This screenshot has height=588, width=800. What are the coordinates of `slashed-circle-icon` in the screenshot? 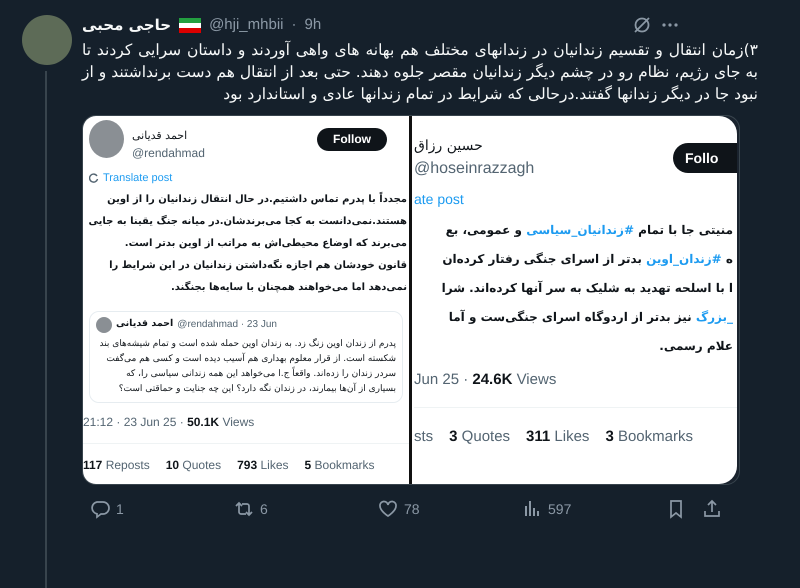 It's located at (642, 25).